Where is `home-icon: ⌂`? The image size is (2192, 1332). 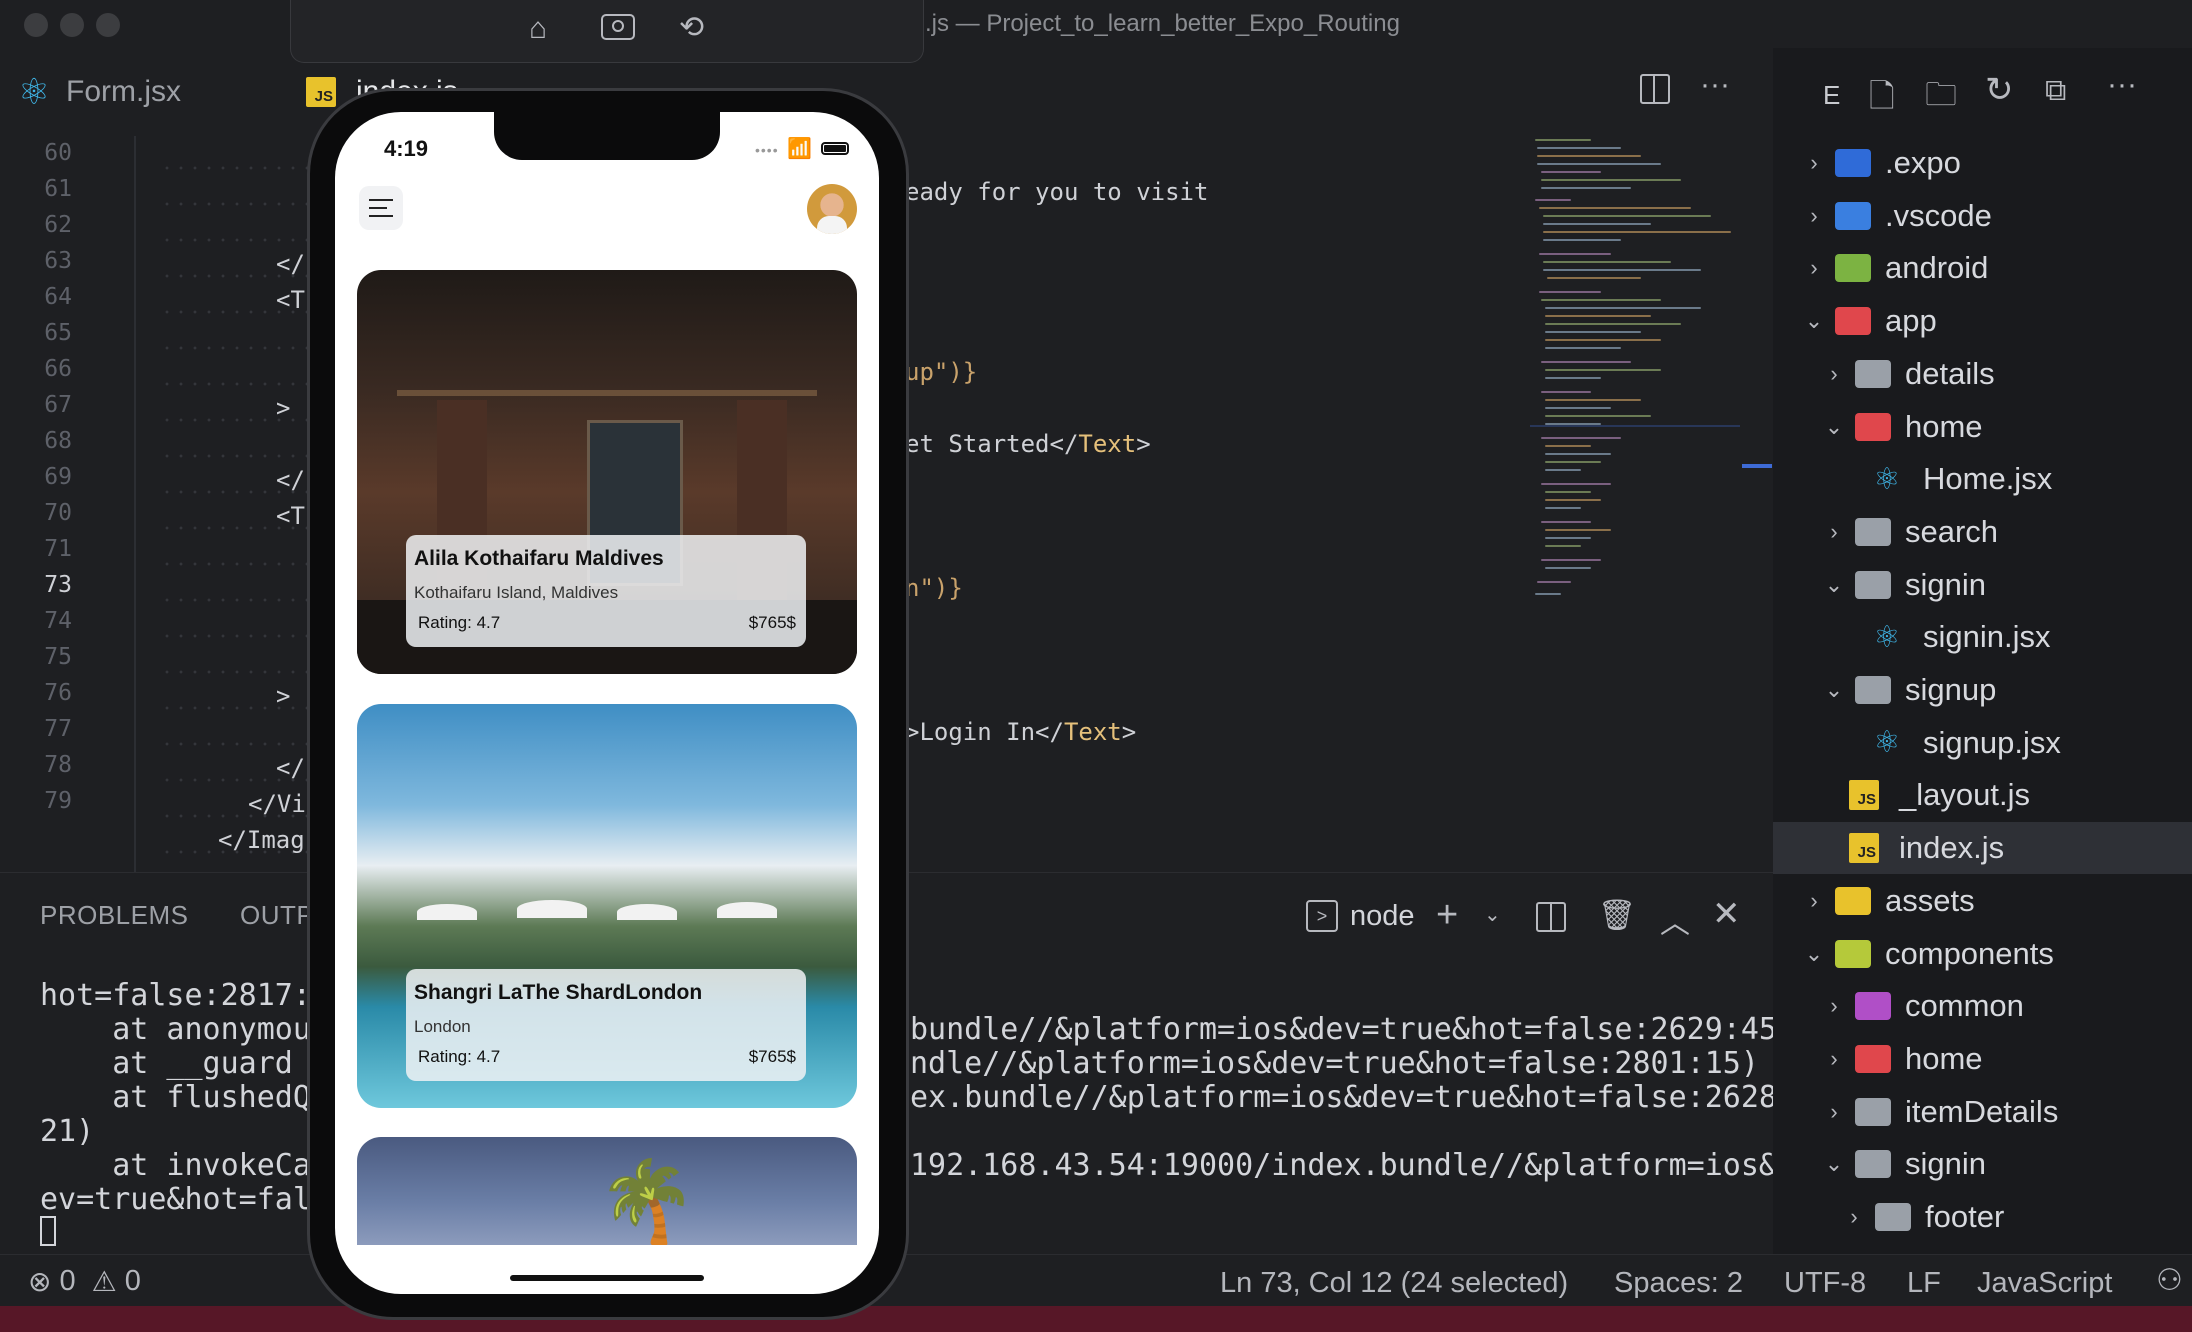 home-icon: ⌂ is located at coordinates (538, 29).